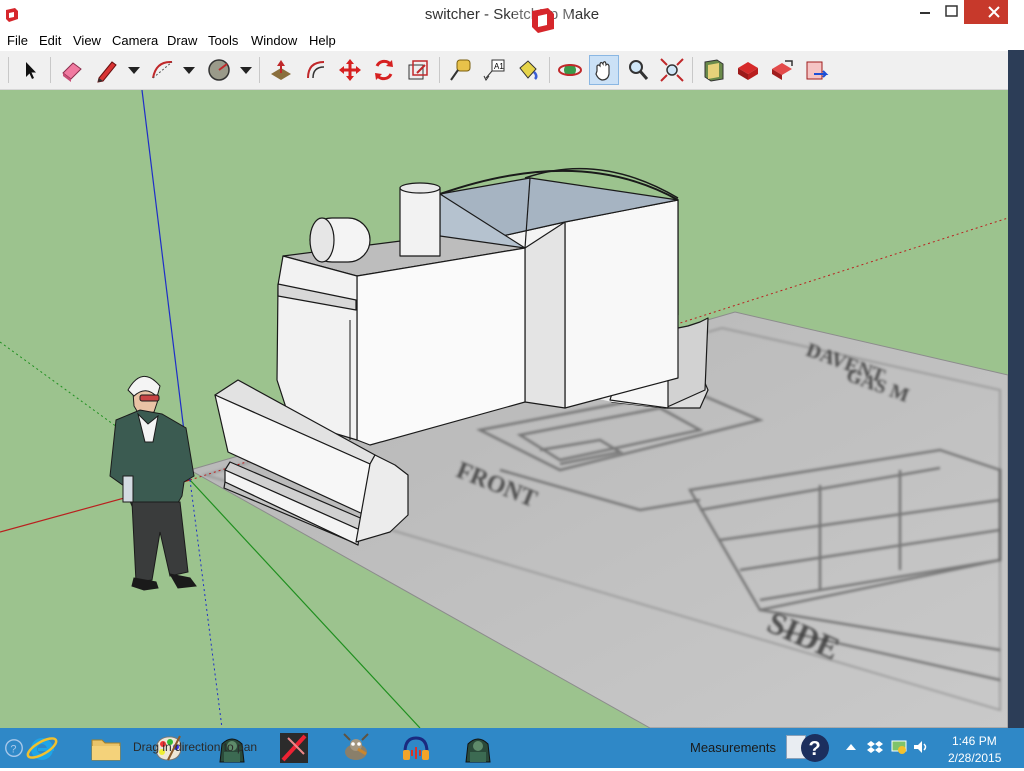  I want to click on title-bar: switcher - SketchUp Make, so click(512, 15).